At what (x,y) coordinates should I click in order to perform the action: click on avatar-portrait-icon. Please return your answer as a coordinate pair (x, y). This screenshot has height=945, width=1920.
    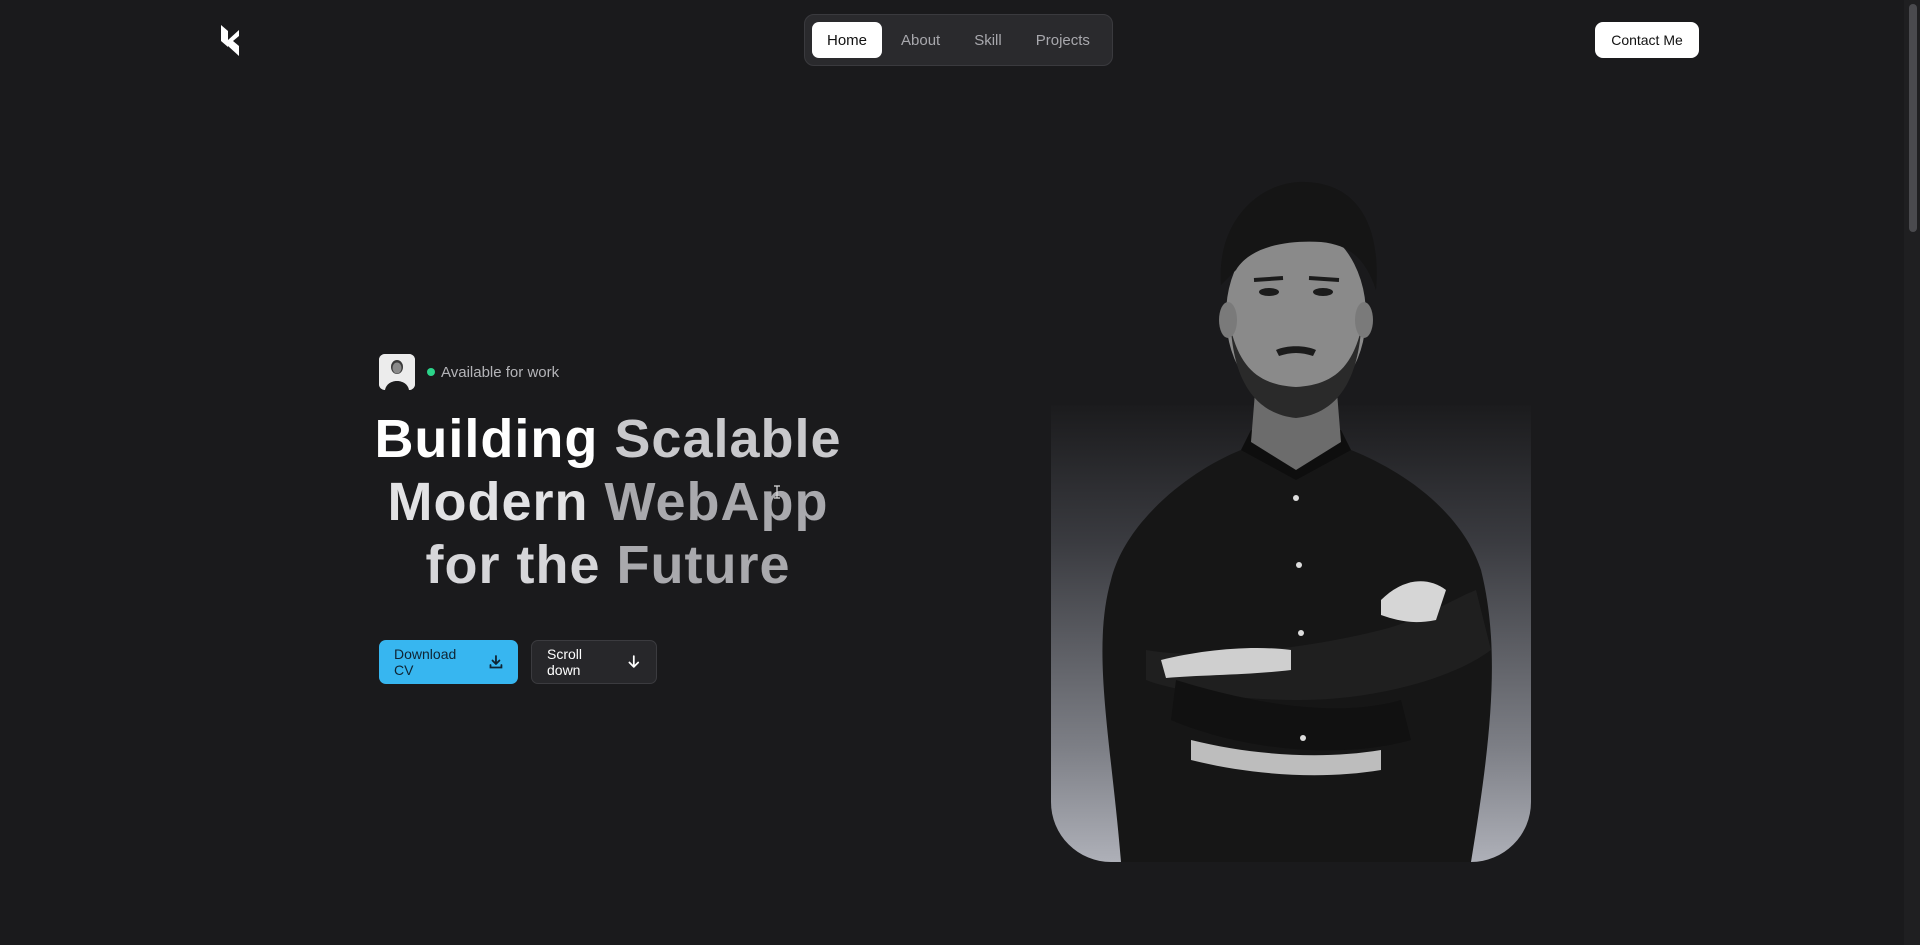
    Looking at the image, I should click on (397, 372).